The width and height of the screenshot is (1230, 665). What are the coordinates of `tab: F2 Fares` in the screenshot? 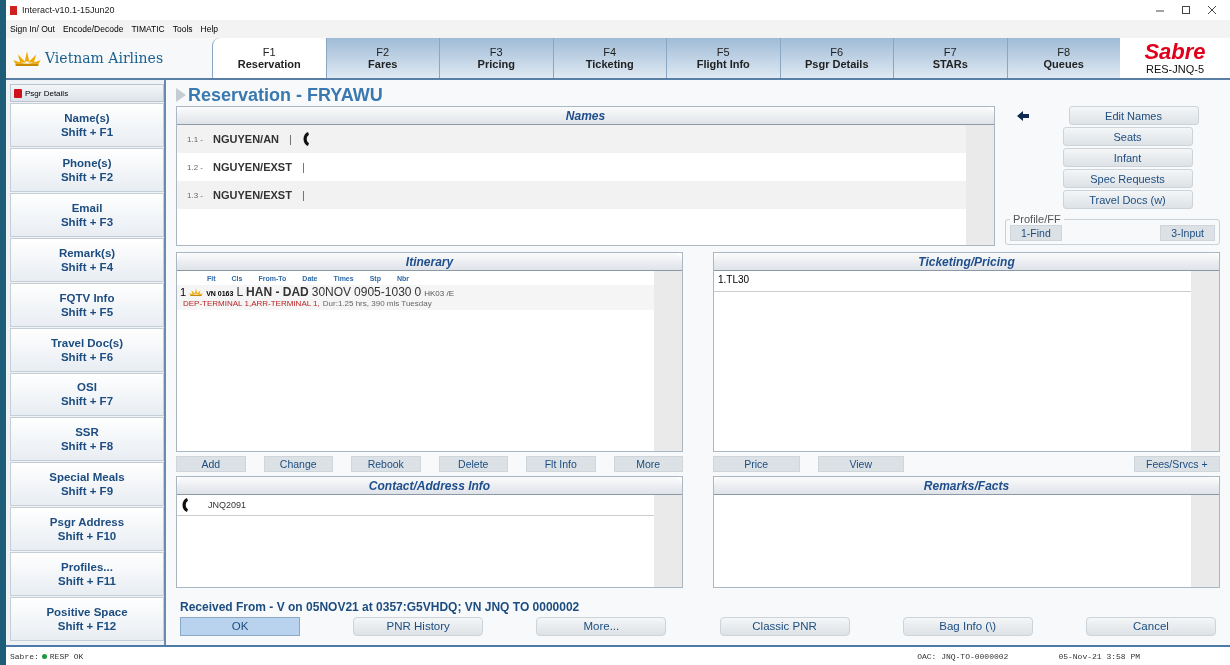 It's located at (382, 58).